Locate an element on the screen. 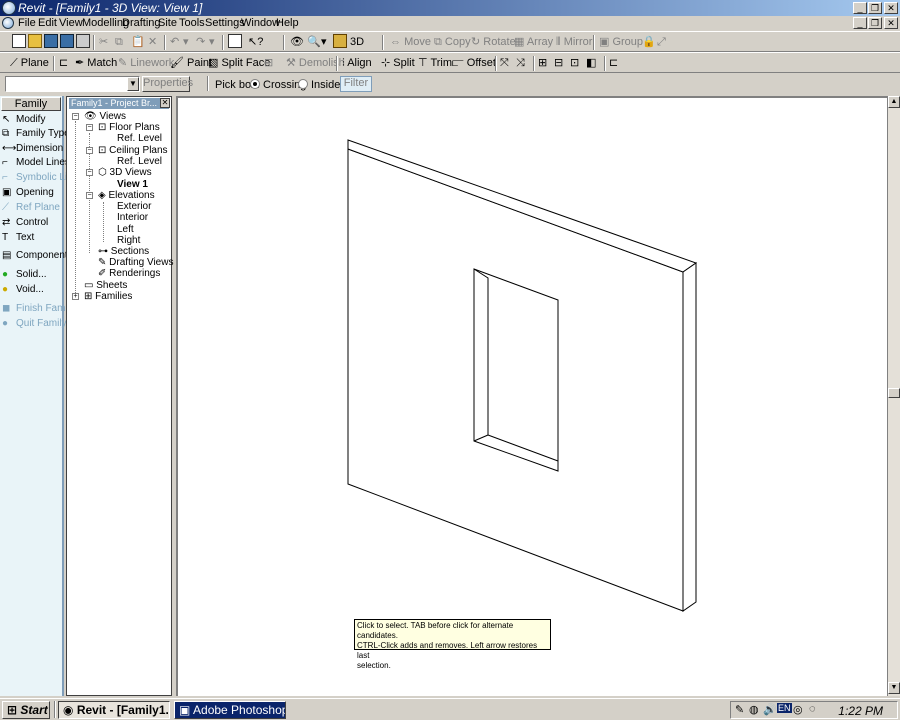 Image resolution: width=900 pixels, height=720 pixels. chevron-down-icon: ▼ is located at coordinates (133, 84).